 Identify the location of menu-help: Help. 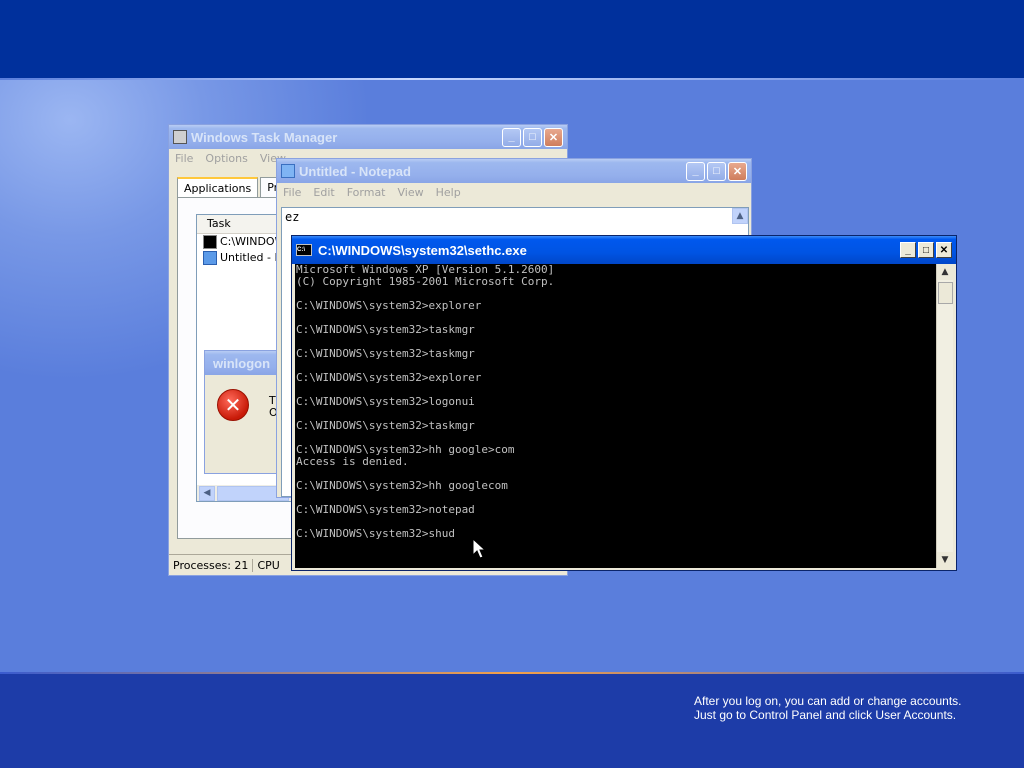
(448, 192).